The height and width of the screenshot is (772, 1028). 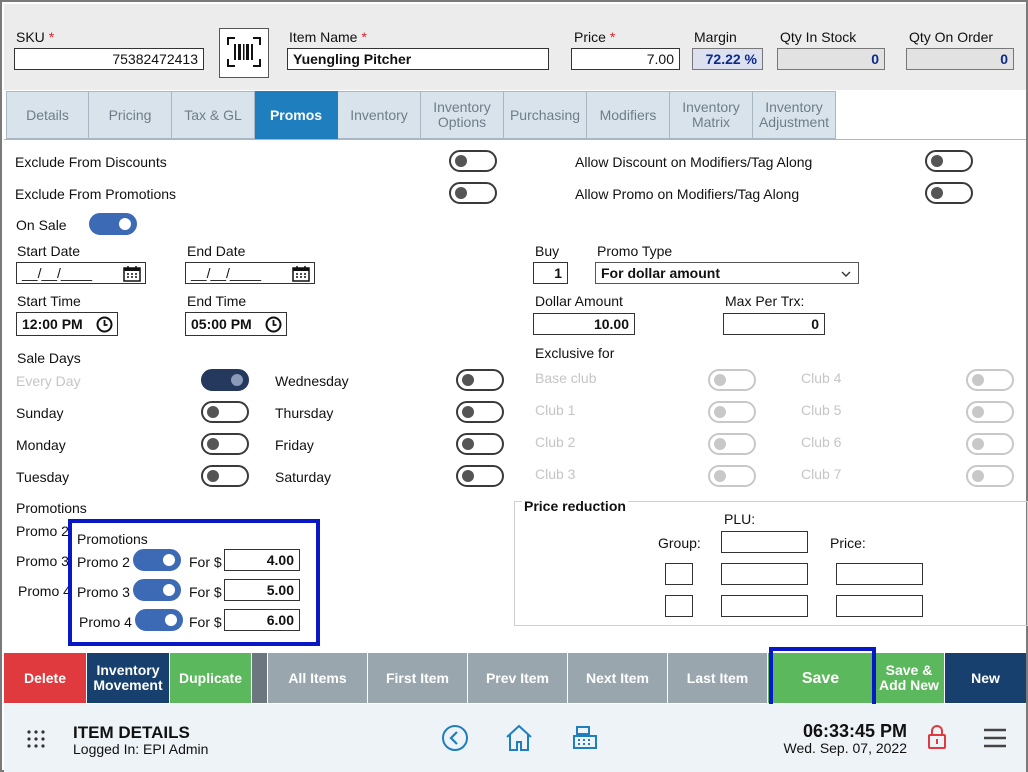 I want to click on home-icon, so click(x=519, y=739).